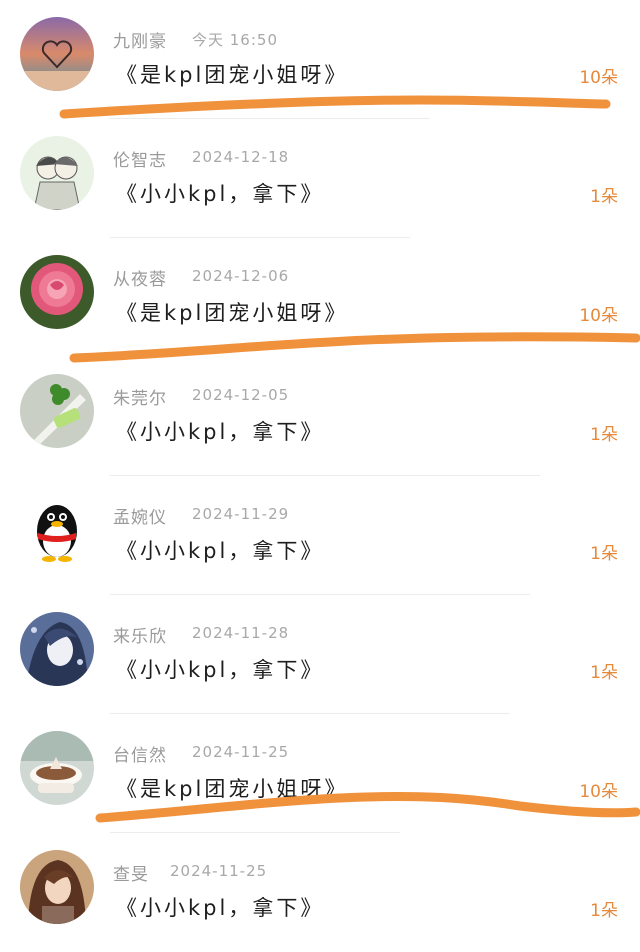 Image resolution: width=640 pixels, height=952 pixels. Describe the element at coordinates (57, 887) in the screenshot. I see `brown-hair-girl-avatar` at that location.